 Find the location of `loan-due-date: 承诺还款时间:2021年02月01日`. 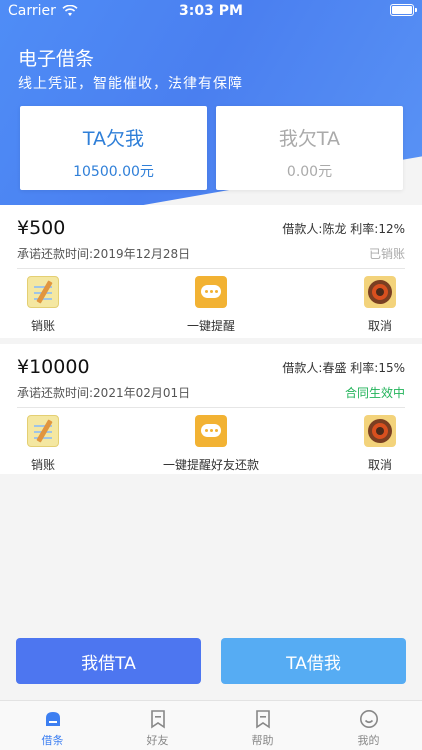

loan-due-date: 承诺还款时间:2021年02月01日 is located at coordinates (104, 393).